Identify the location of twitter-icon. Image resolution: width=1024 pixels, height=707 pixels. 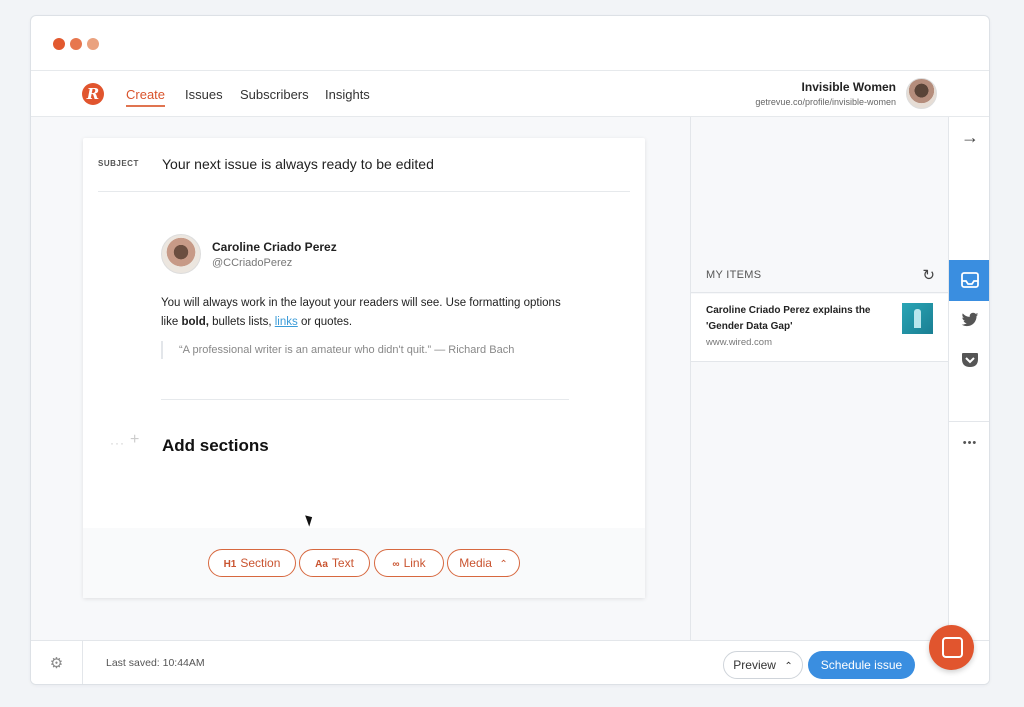
(969, 321).